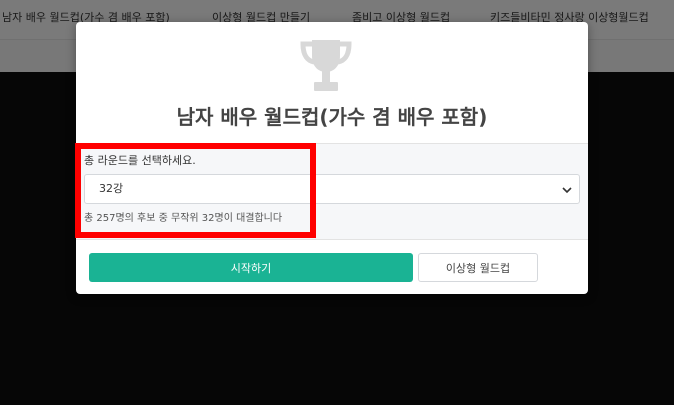 Image resolution: width=674 pixels, height=405 pixels. What do you see at coordinates (251, 267) in the screenshot?
I see `start-button: 시작하기` at bounding box center [251, 267].